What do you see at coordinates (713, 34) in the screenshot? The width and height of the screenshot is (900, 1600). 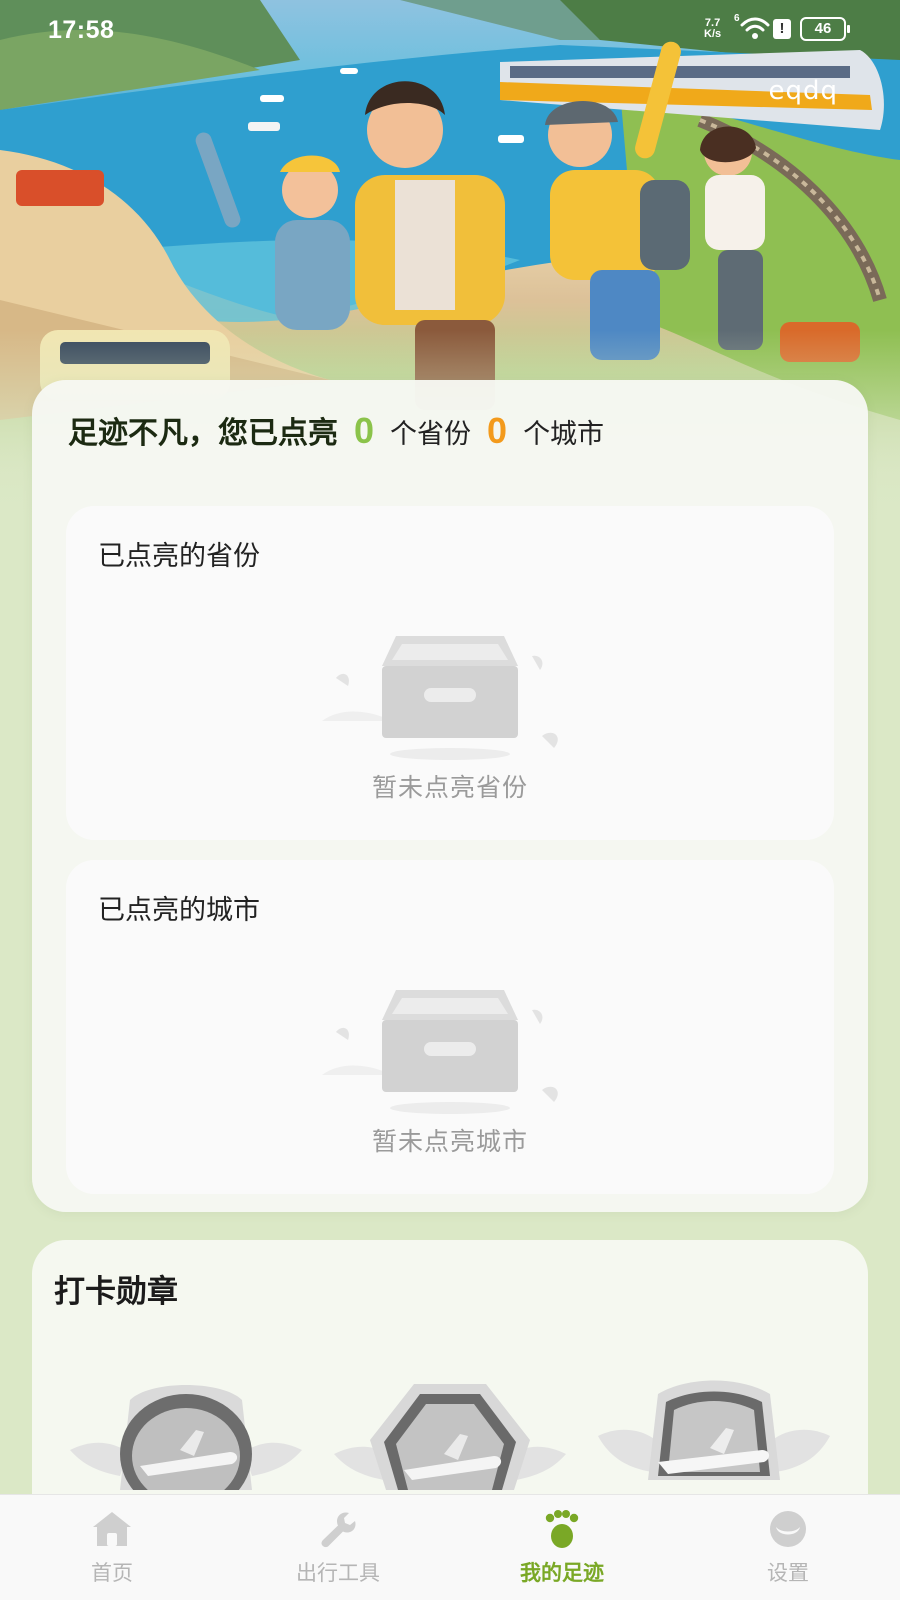 I see `network-speed-unit: K/s` at bounding box center [713, 34].